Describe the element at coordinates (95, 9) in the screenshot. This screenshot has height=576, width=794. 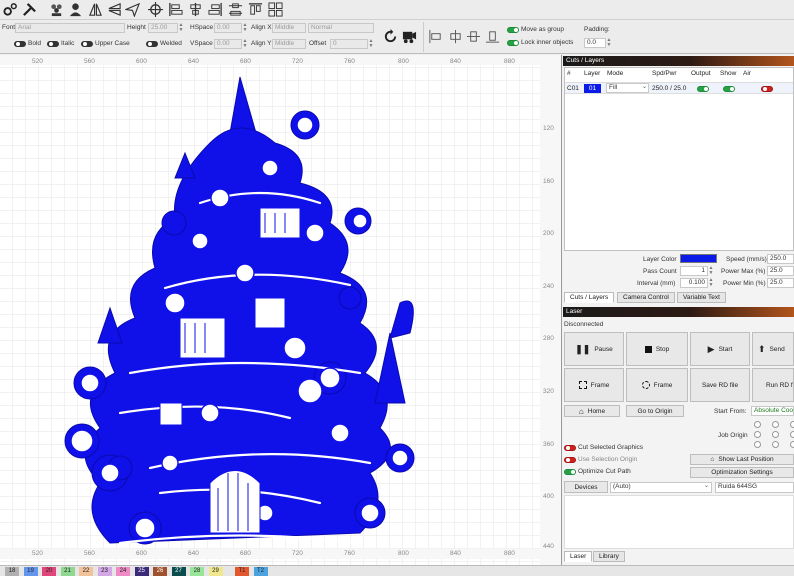
I see `mirror-horizontal-icon` at that location.